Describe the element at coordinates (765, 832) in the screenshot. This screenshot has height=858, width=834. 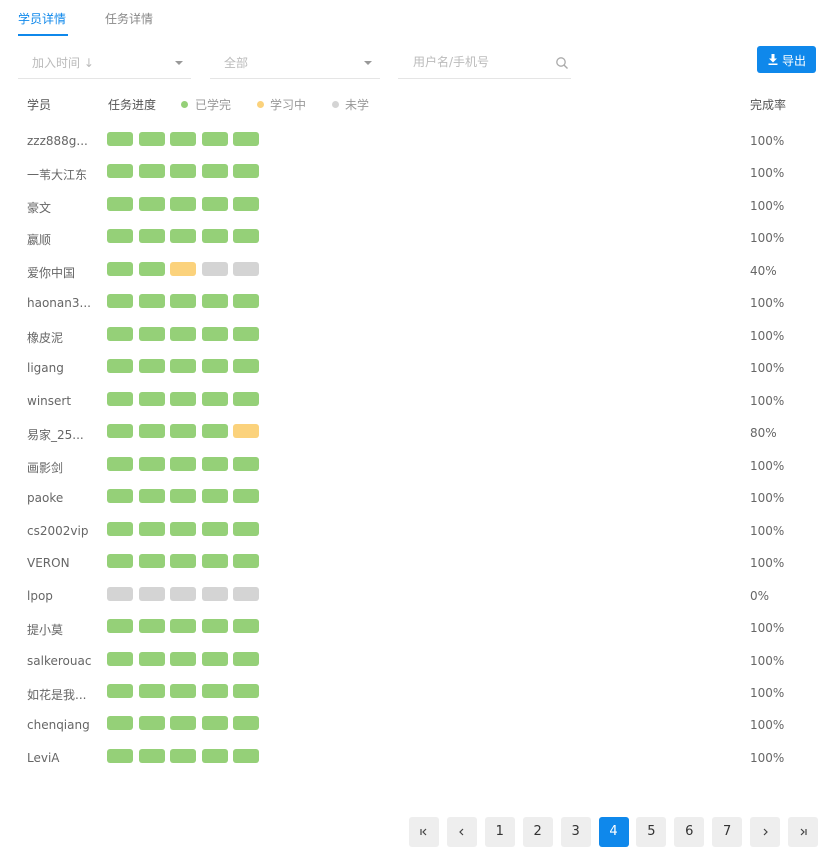
I see `next-page-button` at that location.